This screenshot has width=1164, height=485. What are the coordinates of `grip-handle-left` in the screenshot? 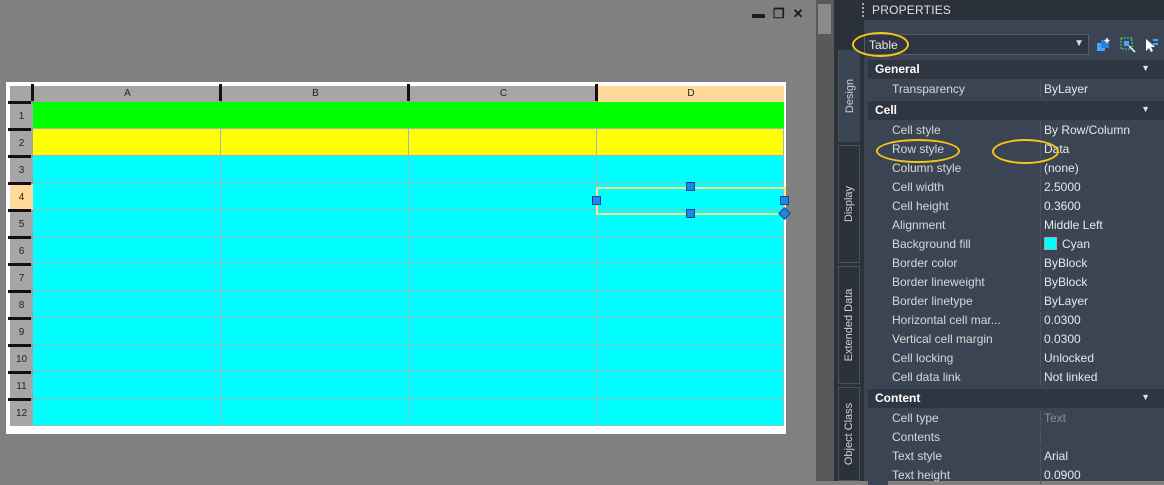 It's located at (596, 200).